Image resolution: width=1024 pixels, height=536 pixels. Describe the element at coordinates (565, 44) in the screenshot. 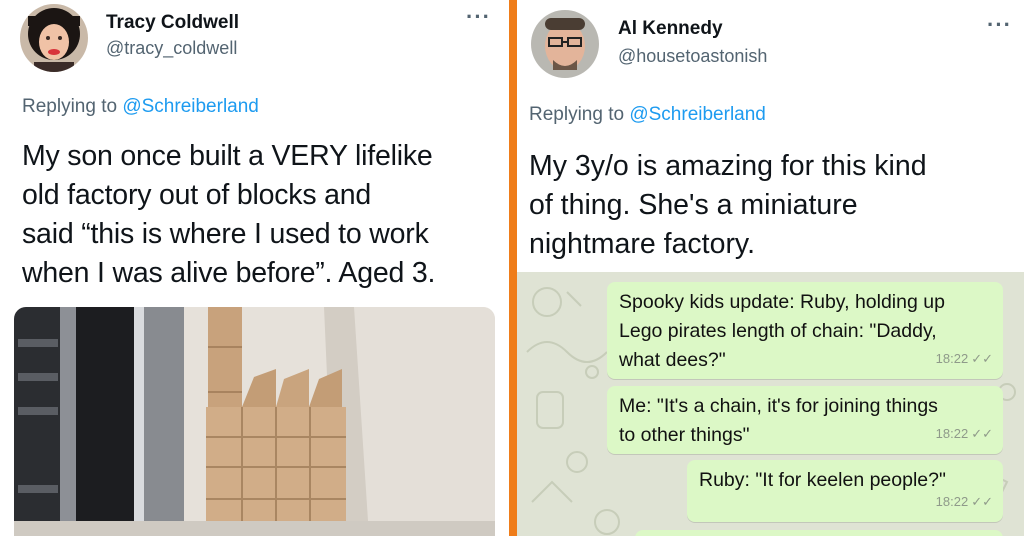

I see `al-avatar` at that location.